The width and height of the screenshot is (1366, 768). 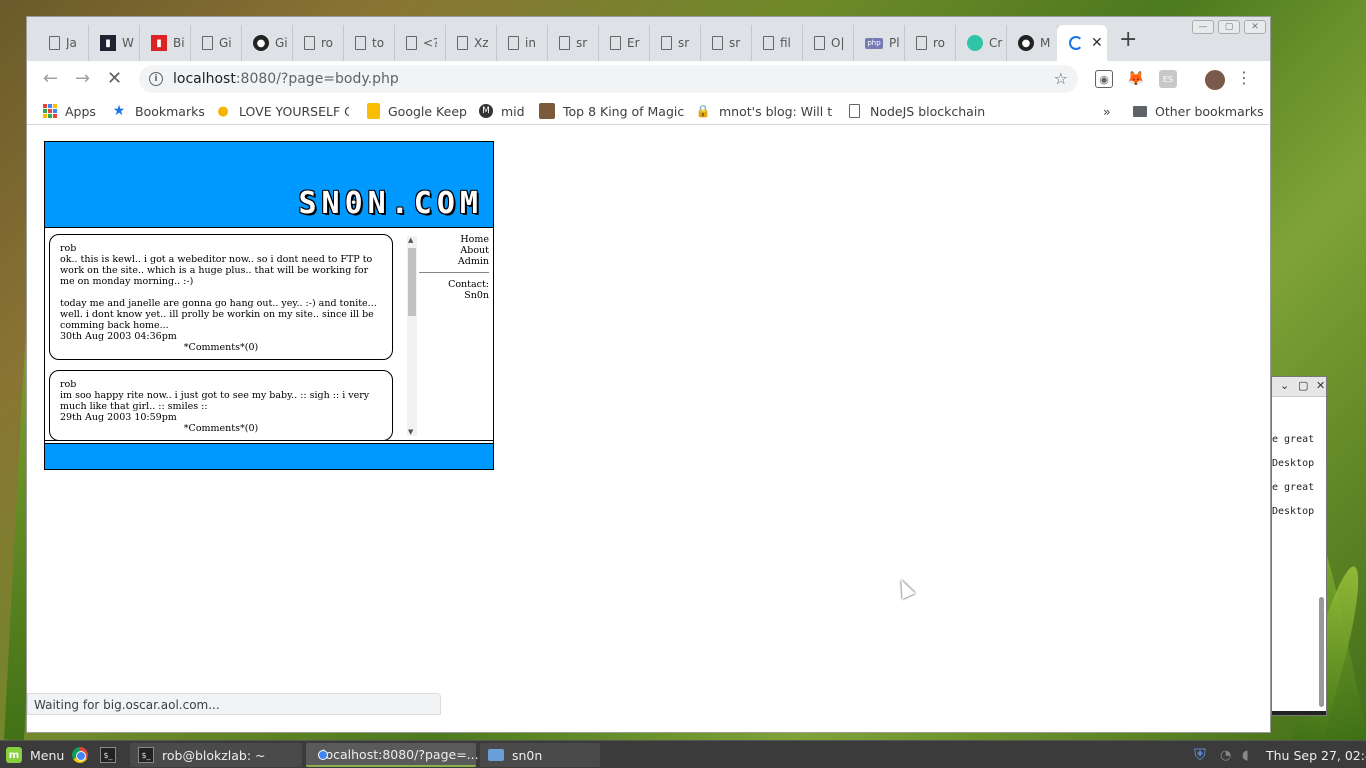 I want to click on footer-divider, so click(x=269, y=440).